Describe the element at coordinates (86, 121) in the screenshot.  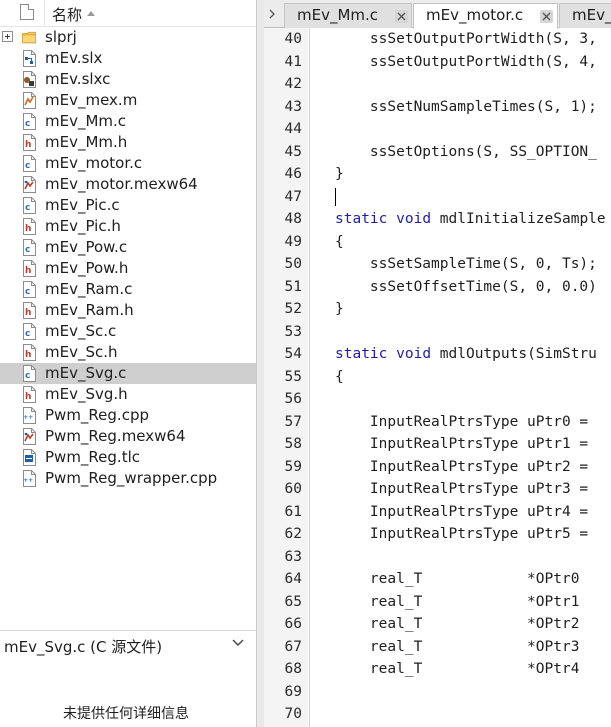
I see `file-name: mEv_Mm.c` at that location.